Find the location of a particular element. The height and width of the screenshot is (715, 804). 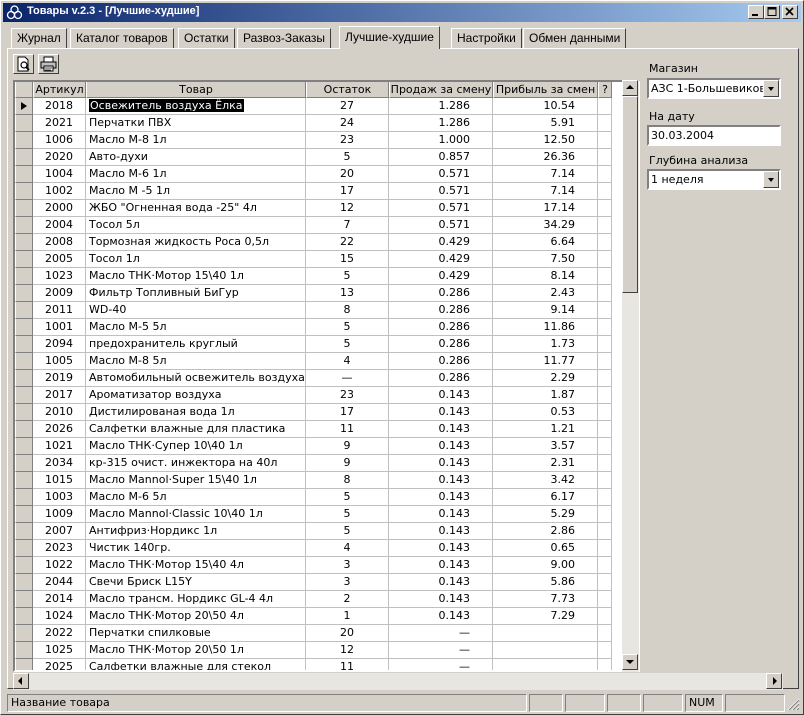

cell-profit: 7.29 is located at coordinates (545, 616).